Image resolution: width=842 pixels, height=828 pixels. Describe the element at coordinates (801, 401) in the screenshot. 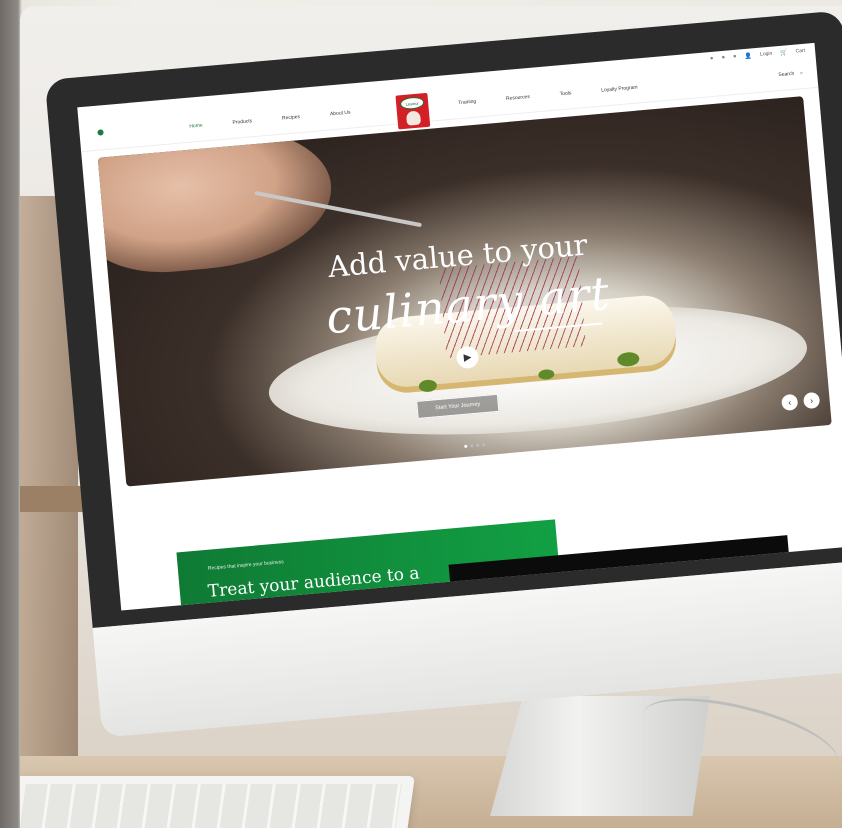

I see `carousel-arrows: ‹ ›` at that location.